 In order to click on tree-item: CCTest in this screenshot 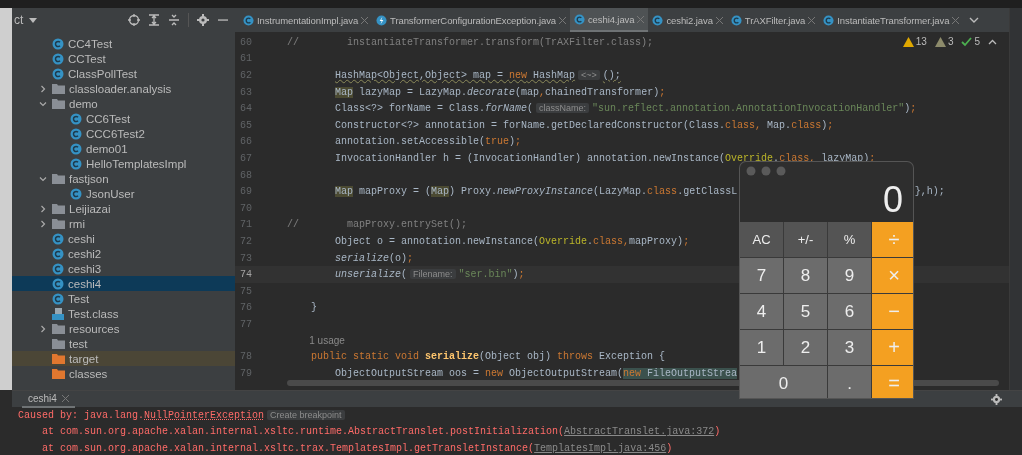, I will do `click(123, 58)`.